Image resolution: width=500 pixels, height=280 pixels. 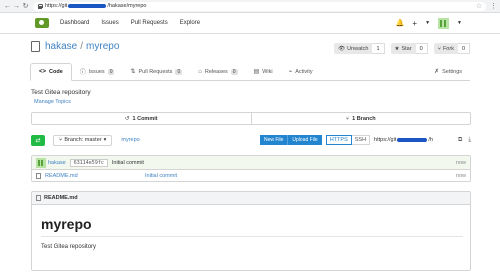 I want to click on fork-button: ⑂ Fork, so click(x=445, y=48).